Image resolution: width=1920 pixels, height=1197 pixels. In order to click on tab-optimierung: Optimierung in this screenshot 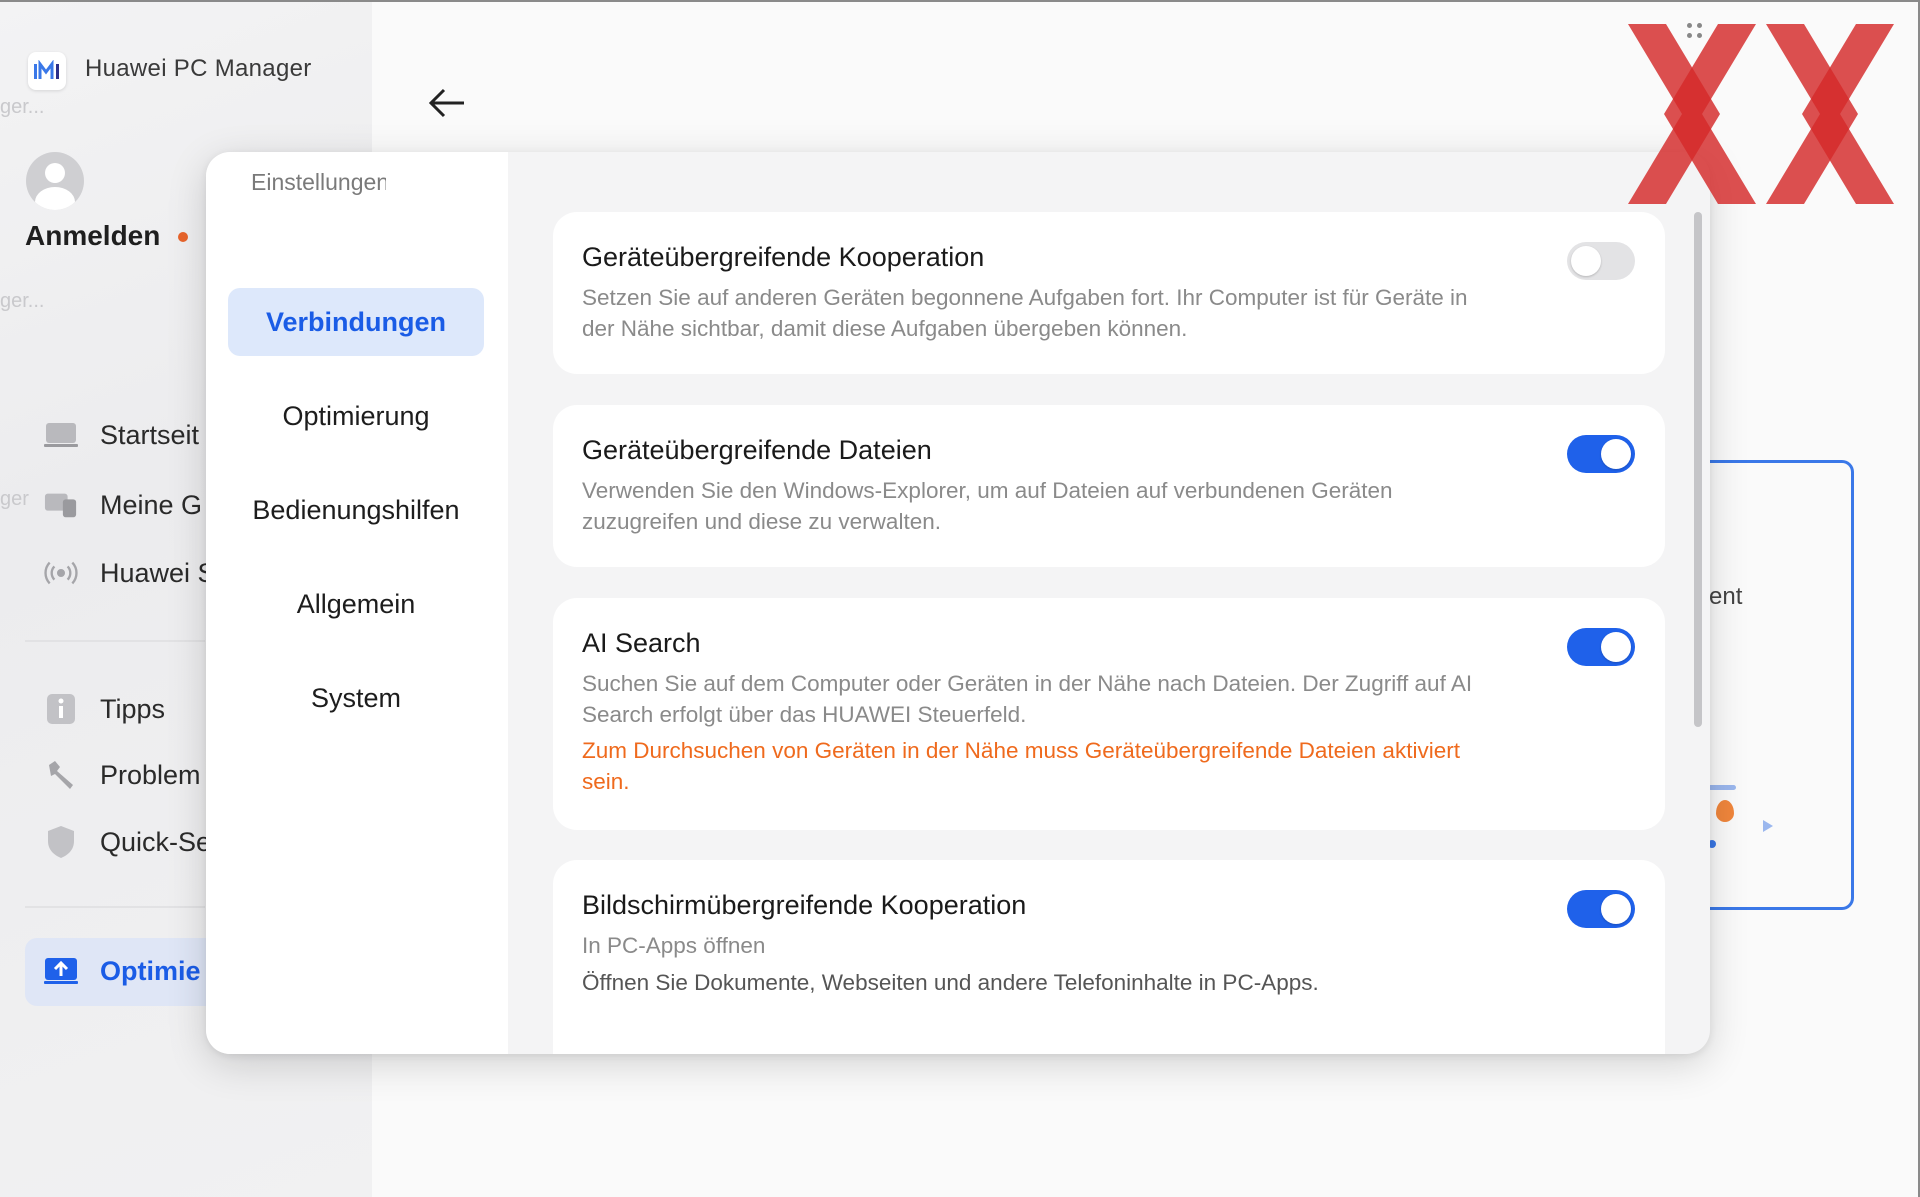, I will do `click(356, 416)`.